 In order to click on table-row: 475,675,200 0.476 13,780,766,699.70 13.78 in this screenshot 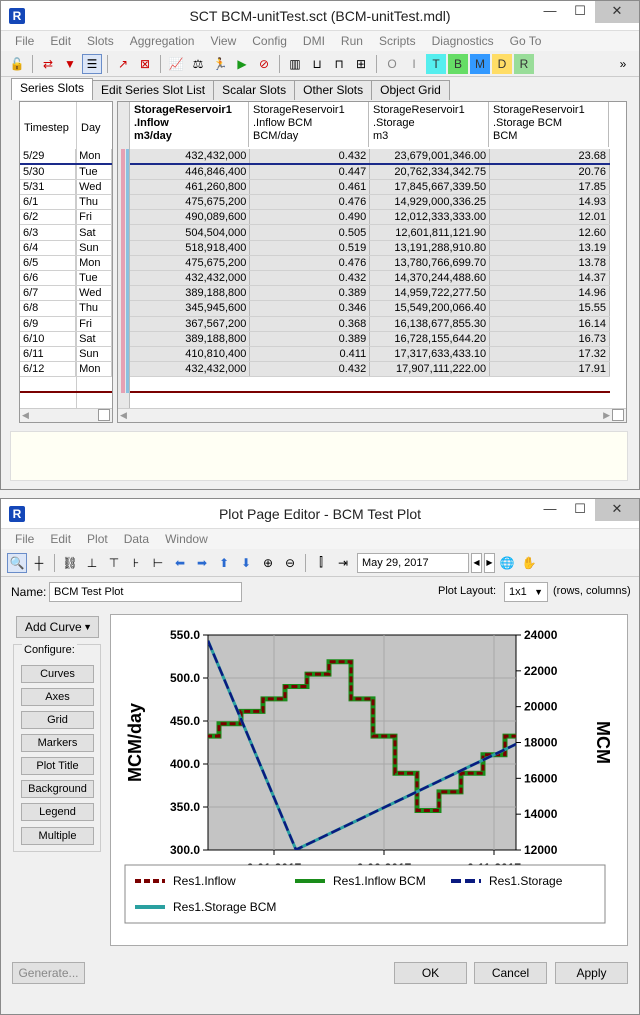, I will do `click(370, 263)`.